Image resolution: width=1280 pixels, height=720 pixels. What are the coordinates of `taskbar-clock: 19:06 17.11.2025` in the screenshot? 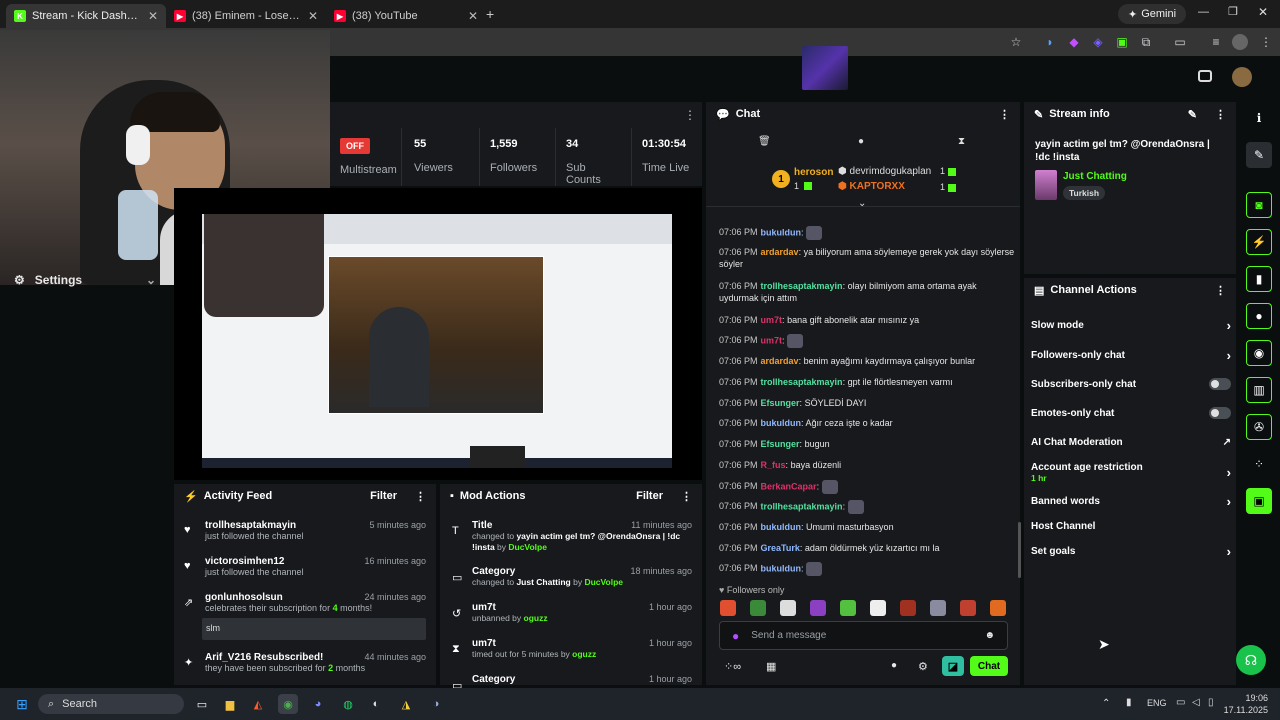 It's located at (1245, 704).